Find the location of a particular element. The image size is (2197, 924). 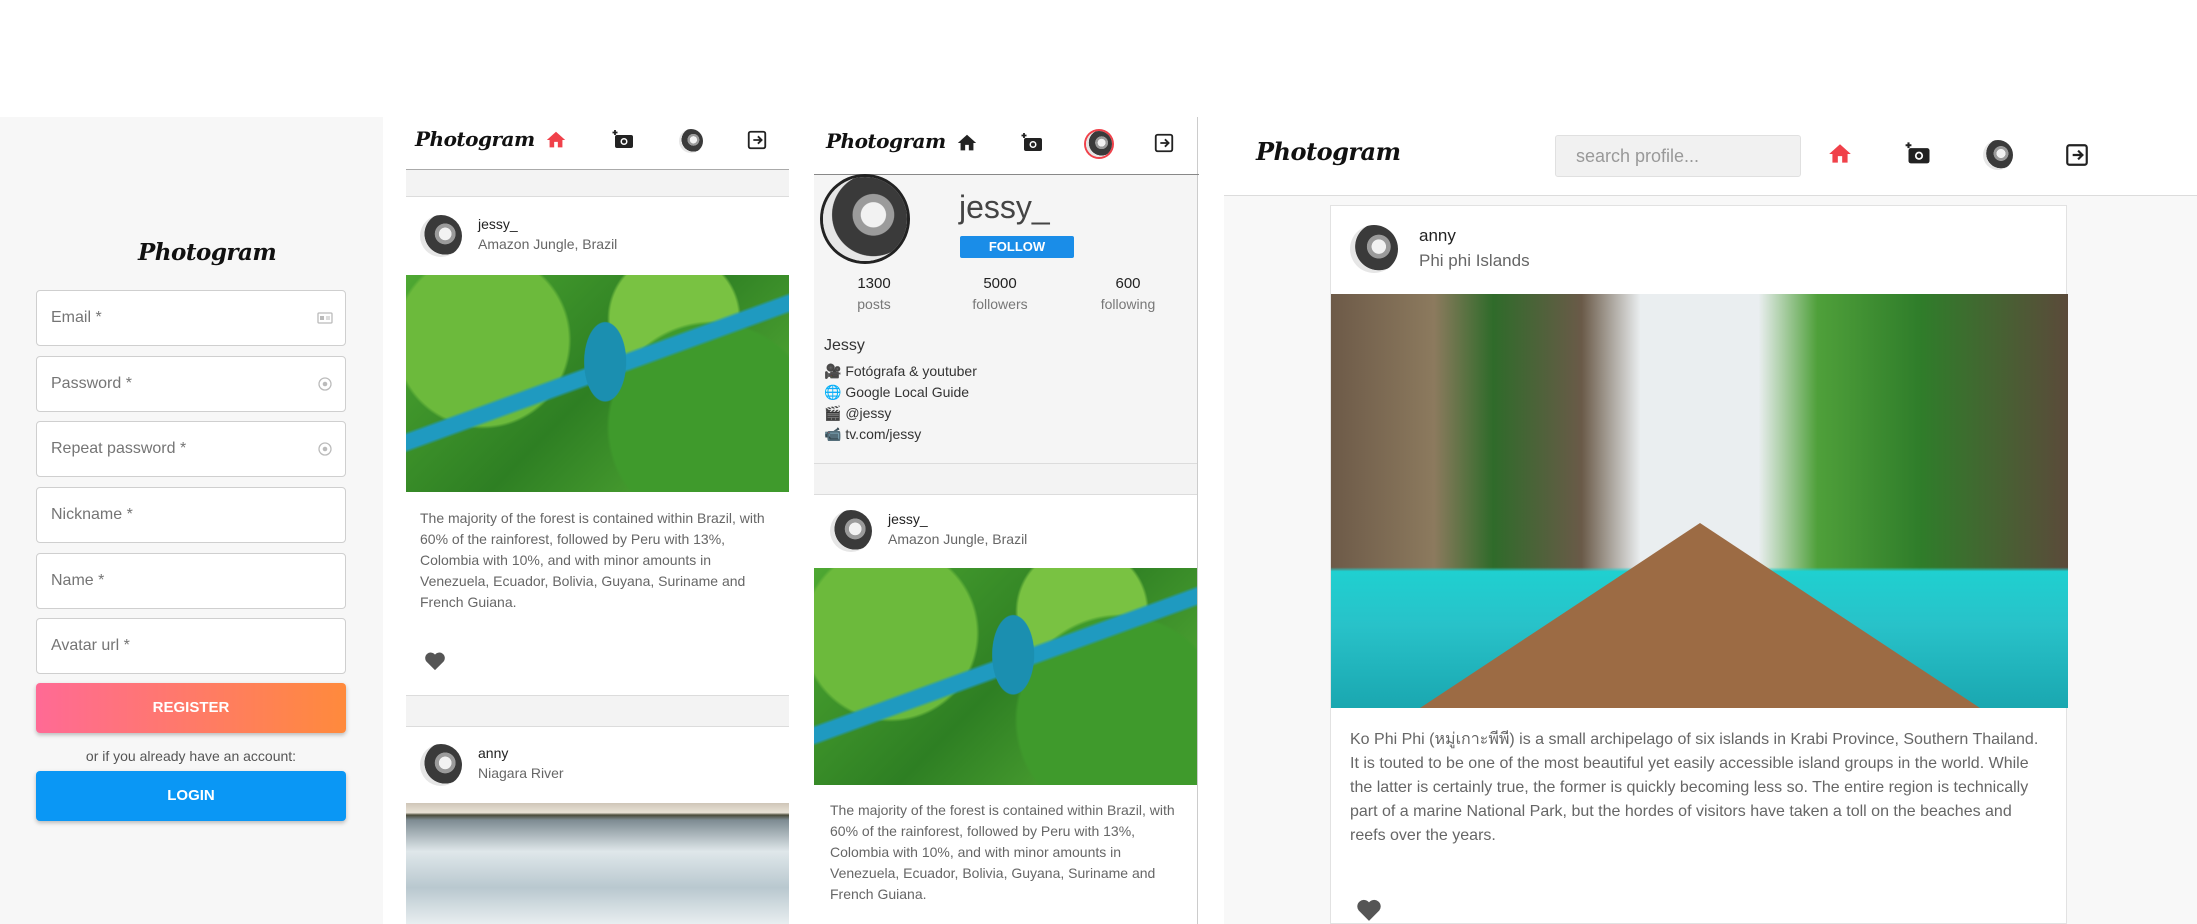

login-button: LOGIN is located at coordinates (191, 796).